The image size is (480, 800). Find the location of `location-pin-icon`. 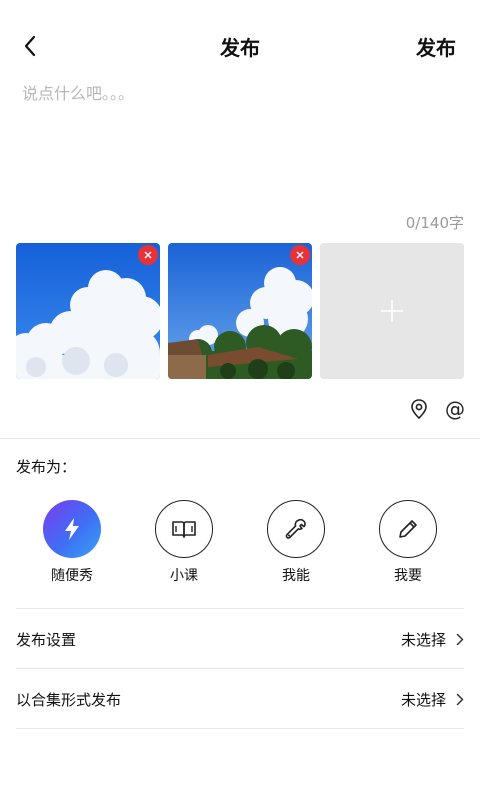

location-pin-icon is located at coordinates (419, 409).